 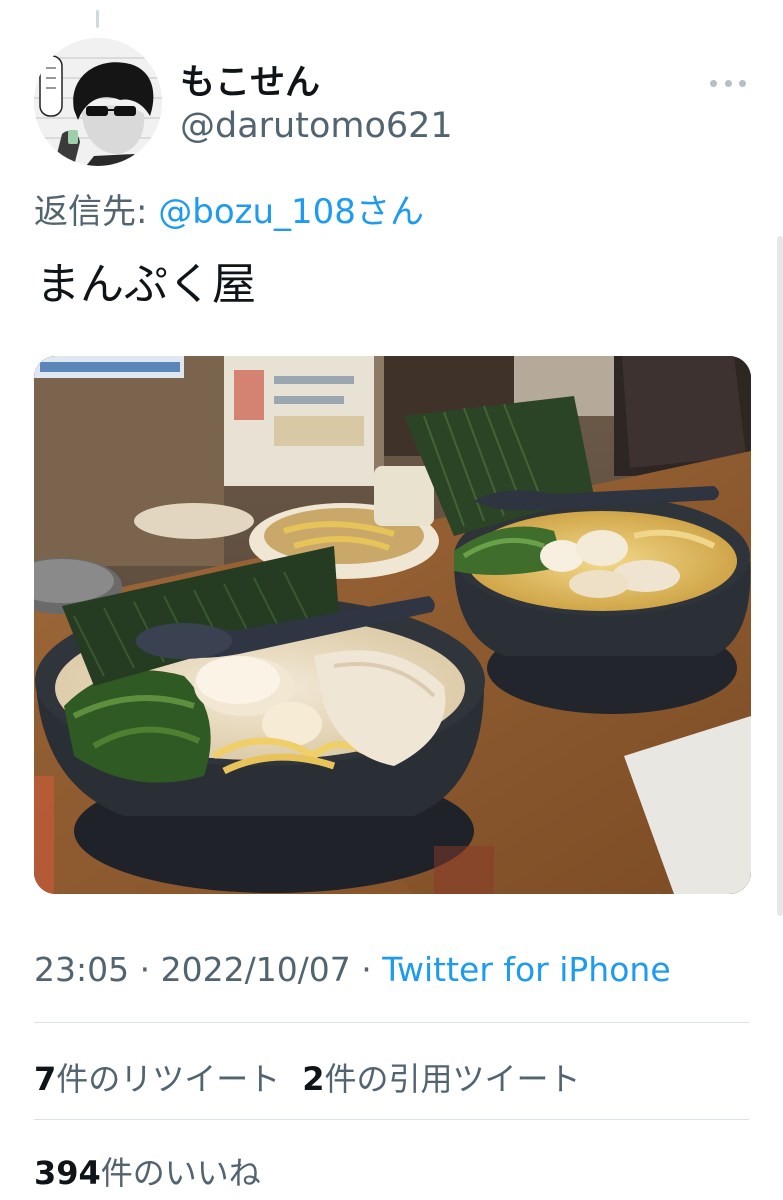 I want to click on likes-stat: 394件のいいね, so click(x=147, y=1173).